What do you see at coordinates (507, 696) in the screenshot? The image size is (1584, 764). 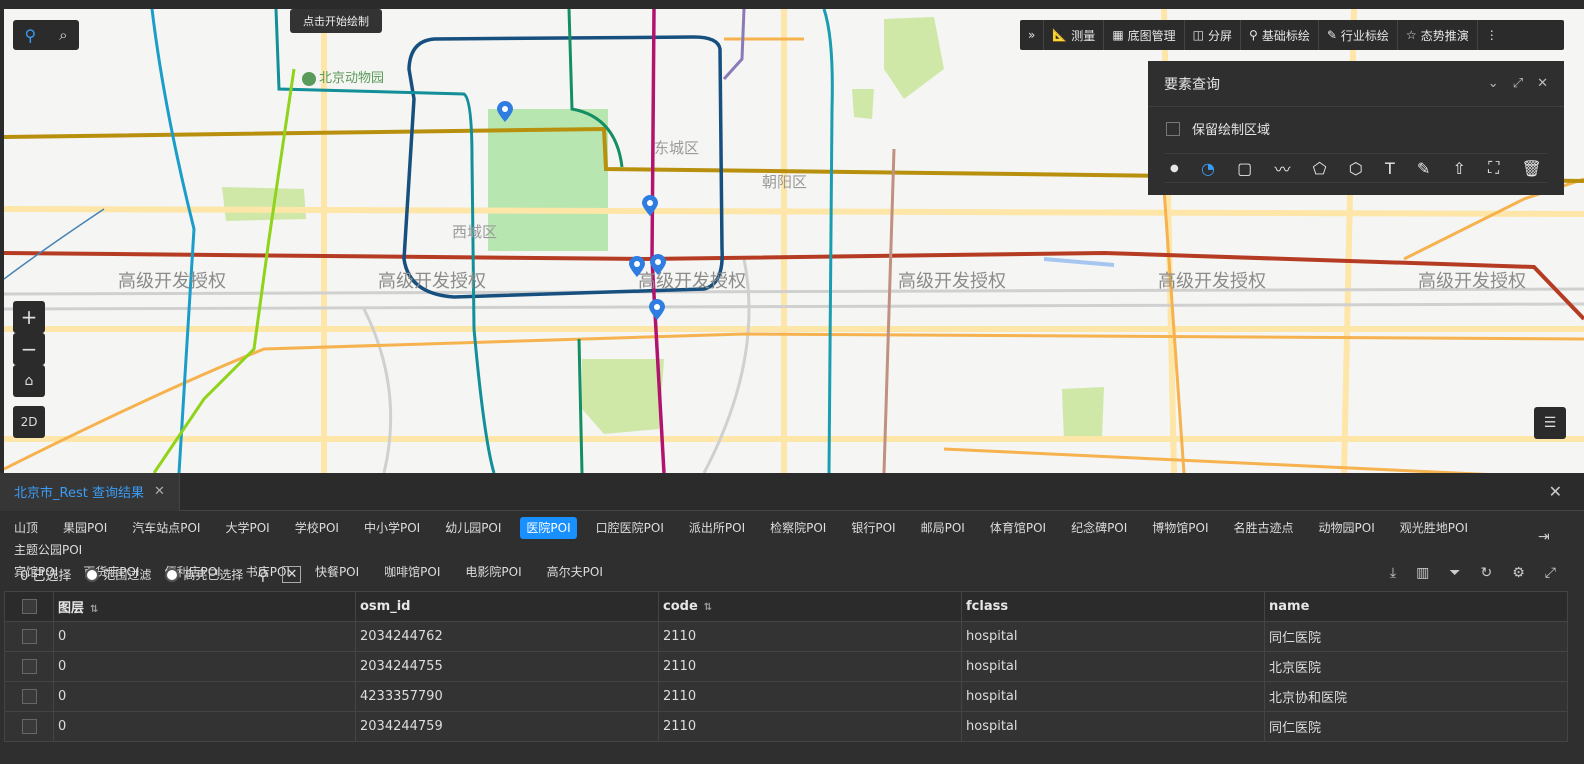 I see `table-cell: 4233357790` at bounding box center [507, 696].